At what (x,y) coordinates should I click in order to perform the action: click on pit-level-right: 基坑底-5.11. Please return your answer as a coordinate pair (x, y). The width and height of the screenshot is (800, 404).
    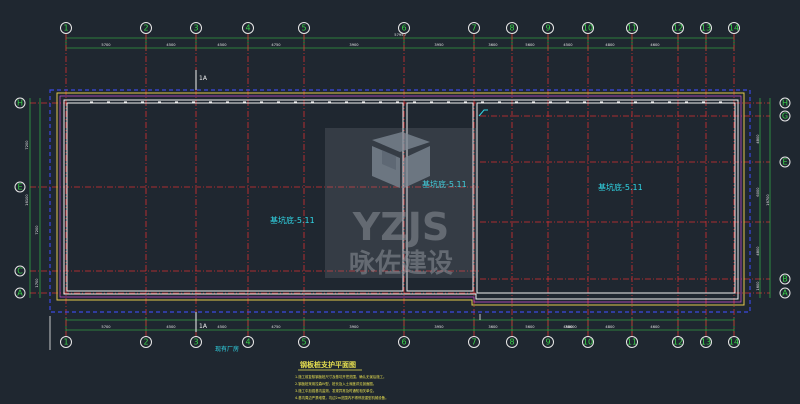
    Looking at the image, I should click on (620, 187).